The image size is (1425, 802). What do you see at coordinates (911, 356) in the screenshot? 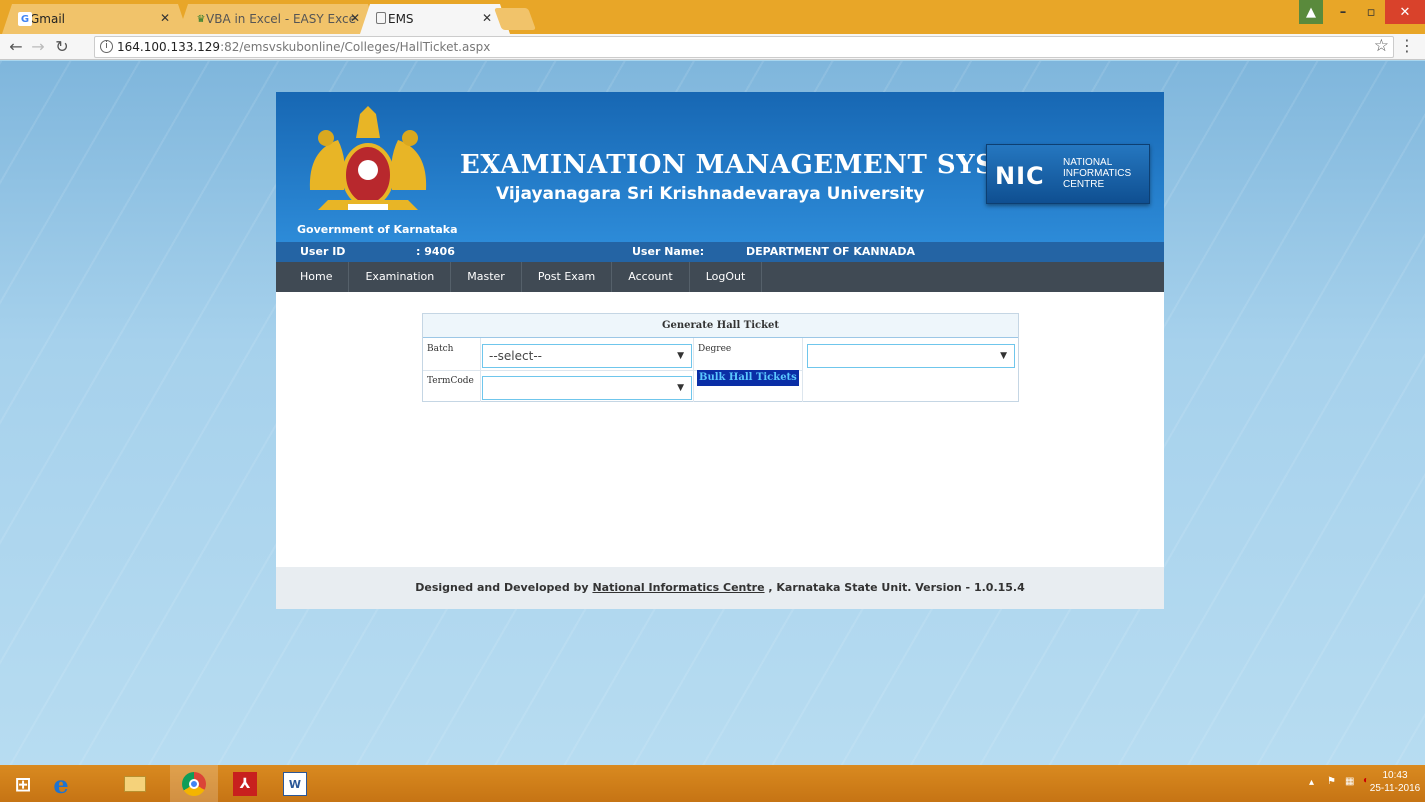
I see `degree-select: ▼` at bounding box center [911, 356].